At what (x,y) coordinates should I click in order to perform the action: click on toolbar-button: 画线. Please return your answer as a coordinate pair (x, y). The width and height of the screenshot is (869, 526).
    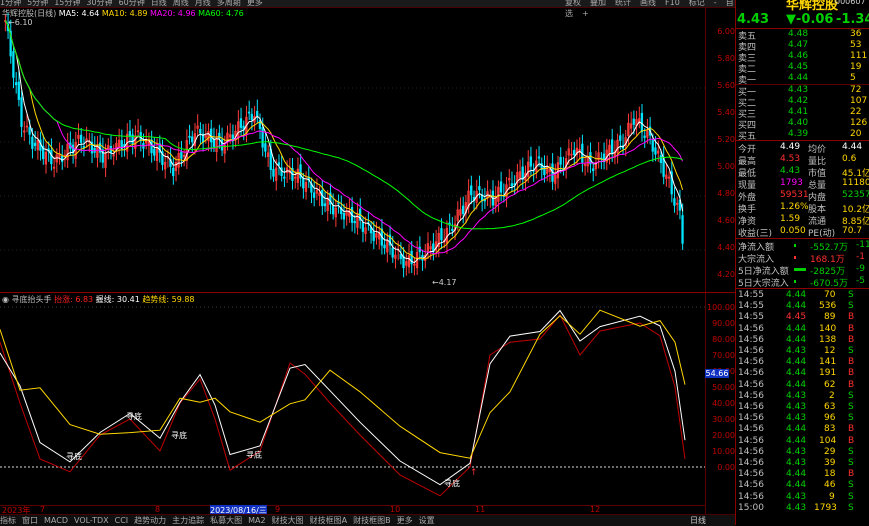
    Looking at the image, I should click on (648, 3).